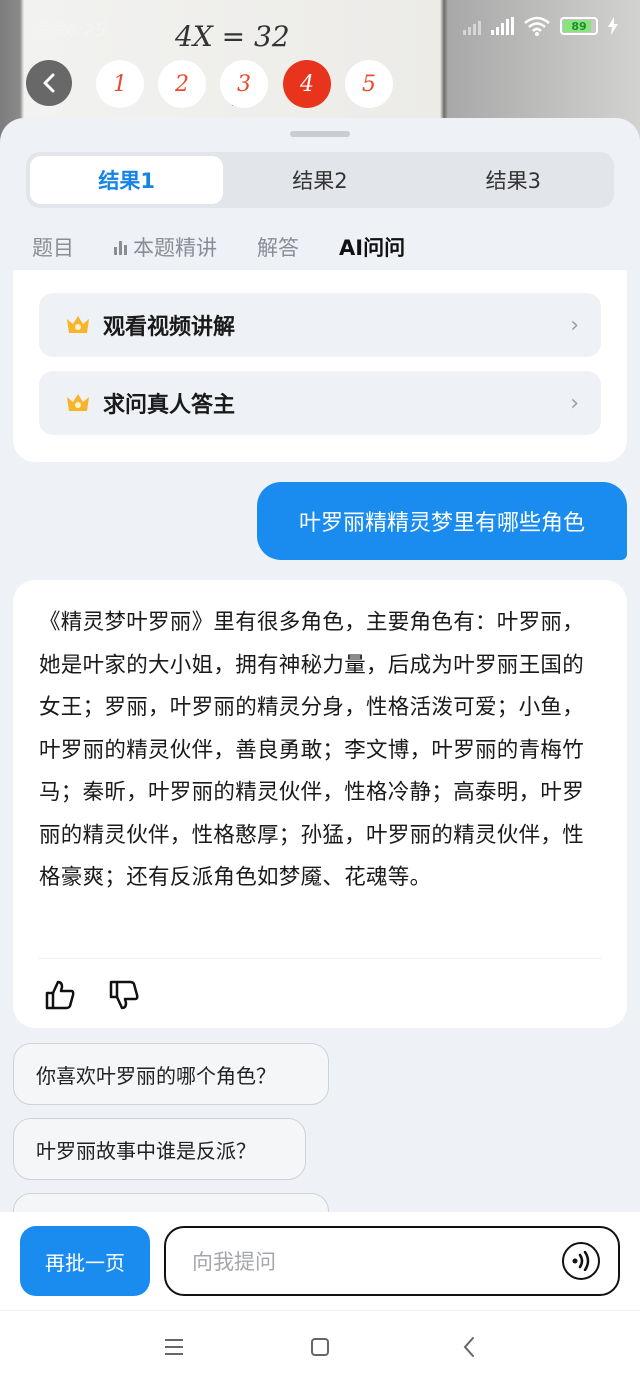  I want to click on wifi-icon, so click(537, 26).